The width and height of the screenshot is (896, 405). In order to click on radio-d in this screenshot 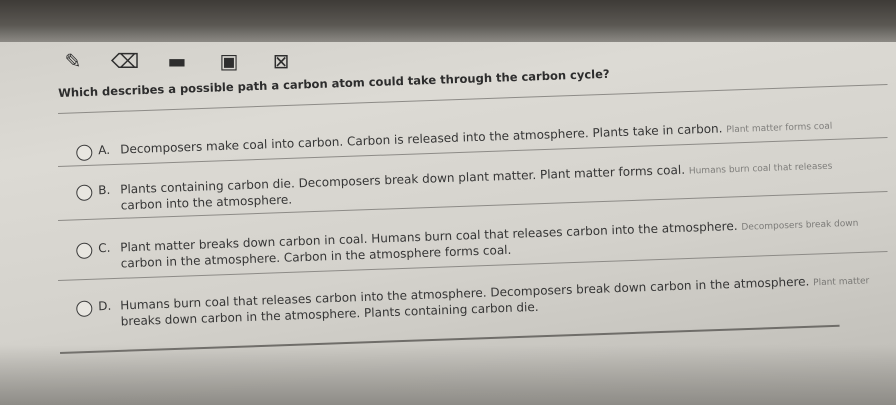, I will do `click(84, 308)`.